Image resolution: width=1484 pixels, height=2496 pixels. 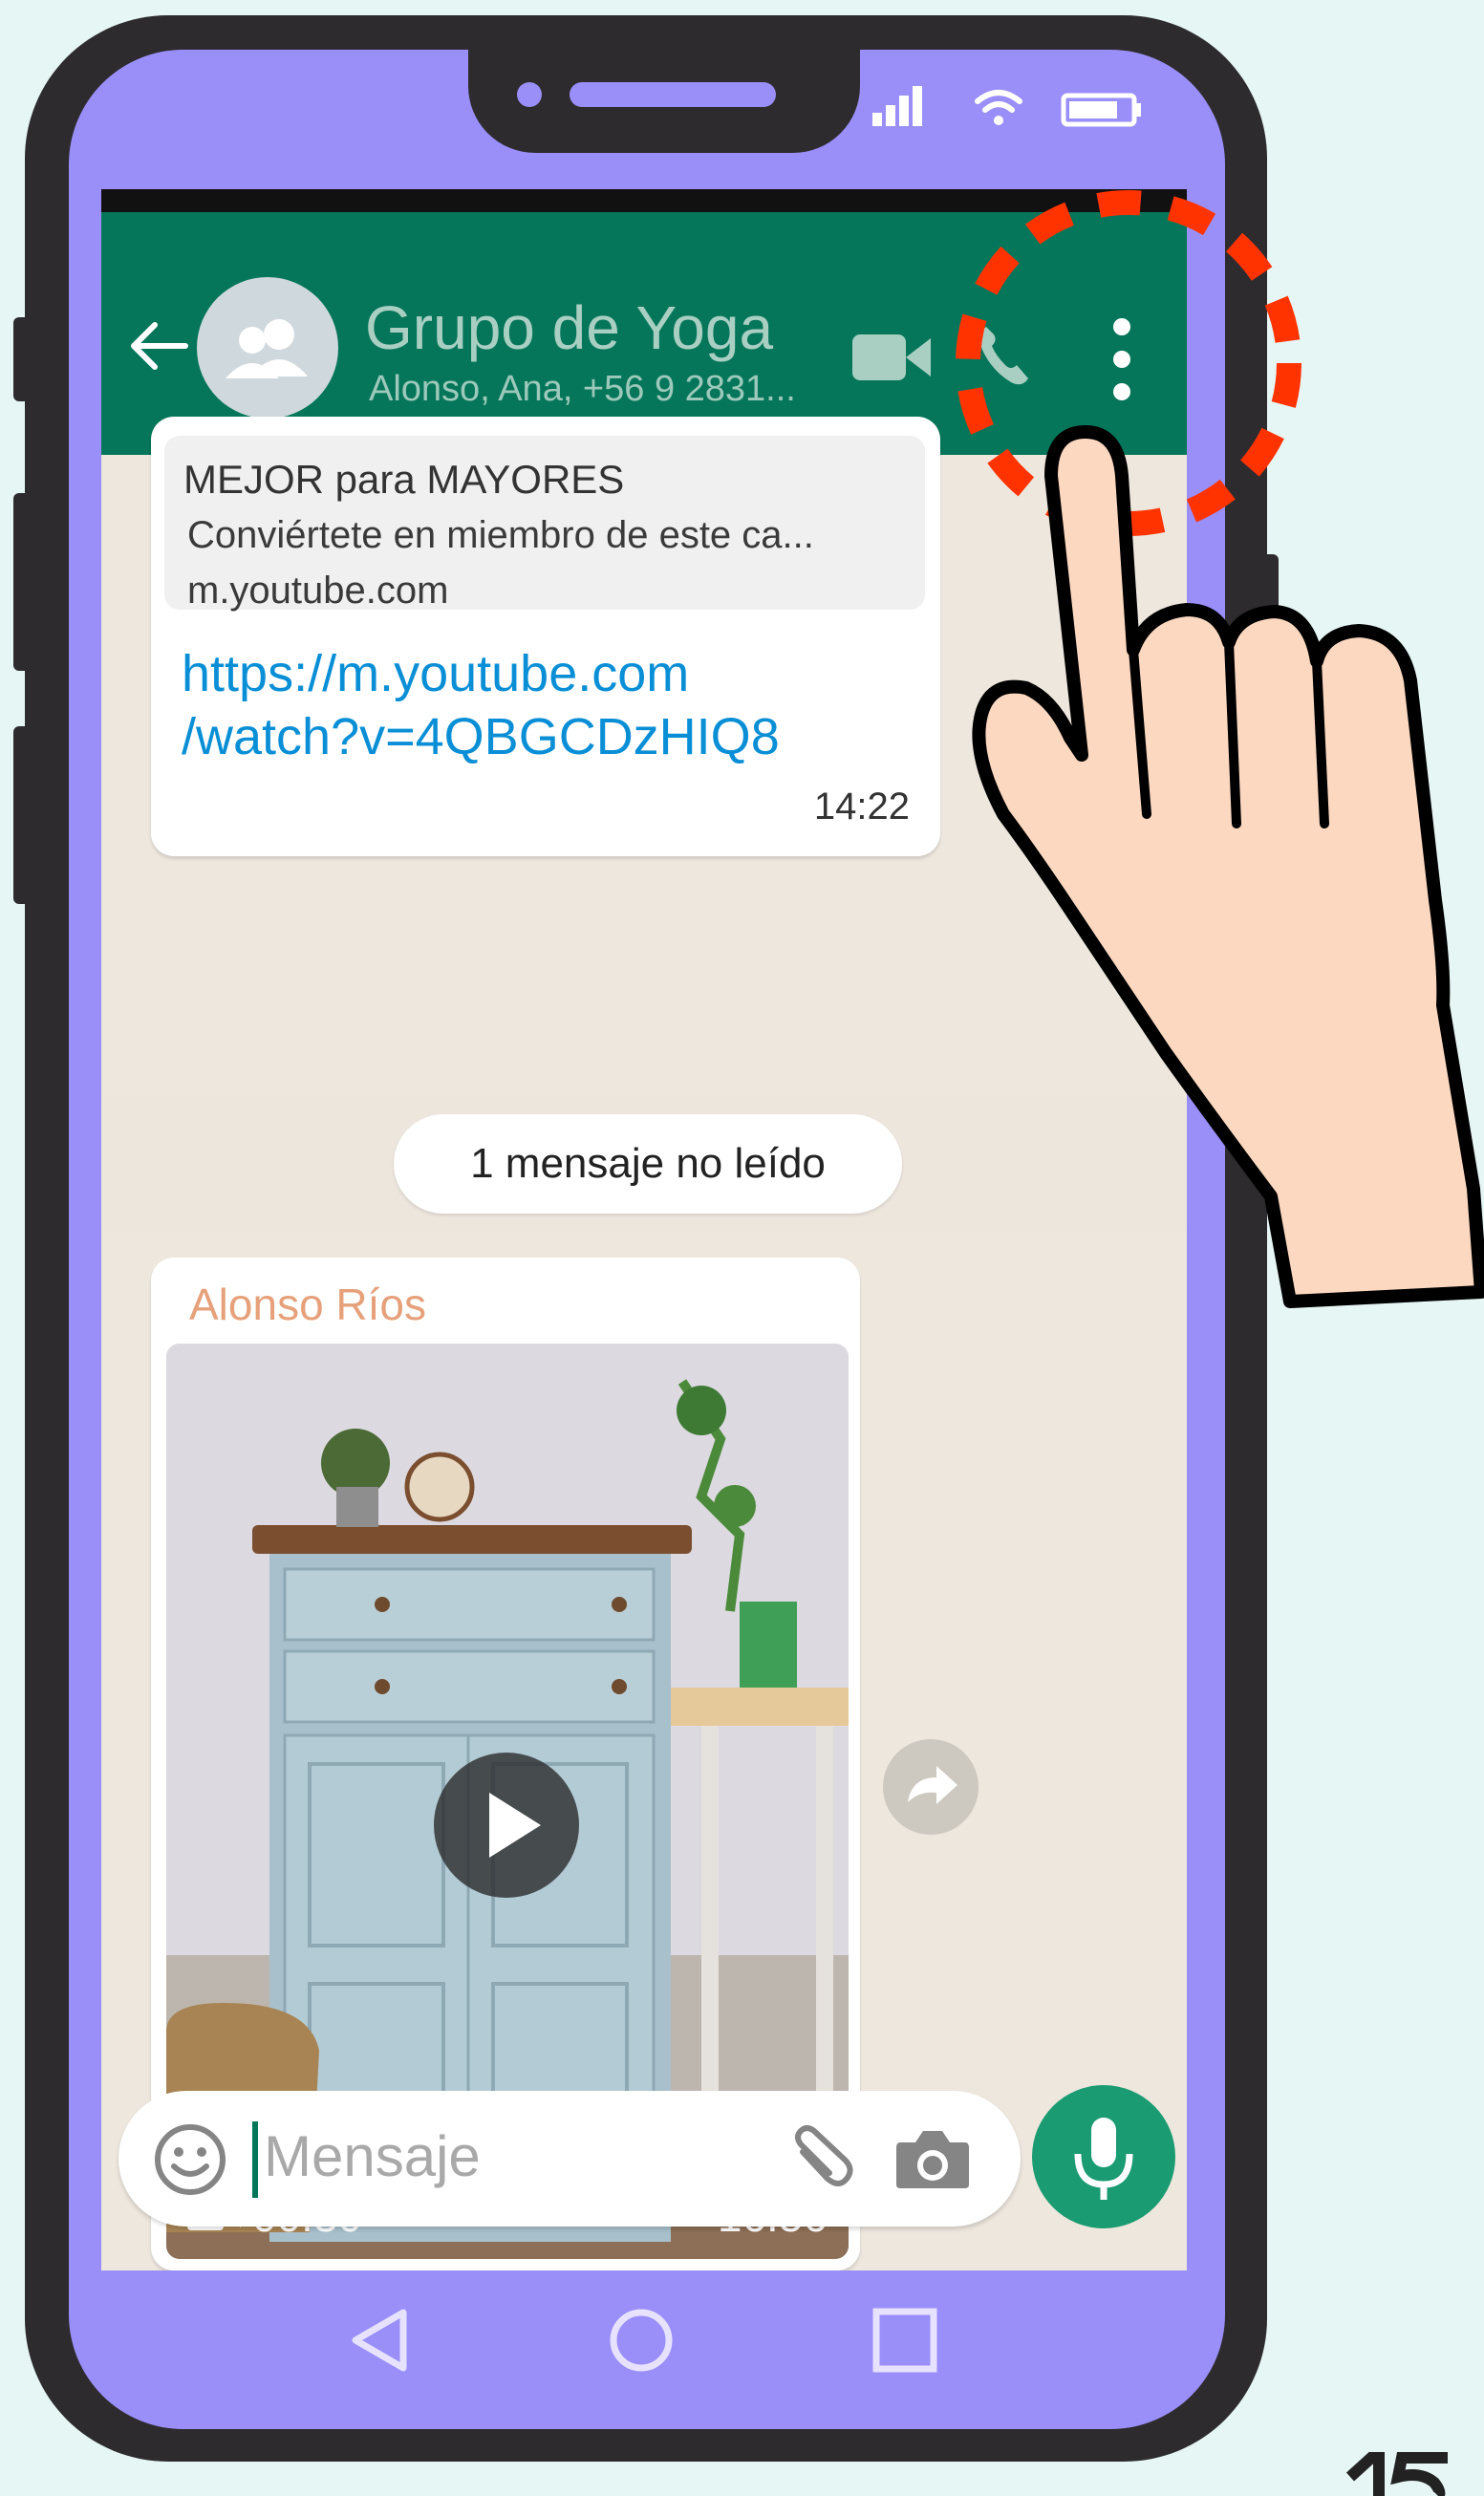 What do you see at coordinates (641, 2340) in the screenshot?
I see `home-circle-icon` at bounding box center [641, 2340].